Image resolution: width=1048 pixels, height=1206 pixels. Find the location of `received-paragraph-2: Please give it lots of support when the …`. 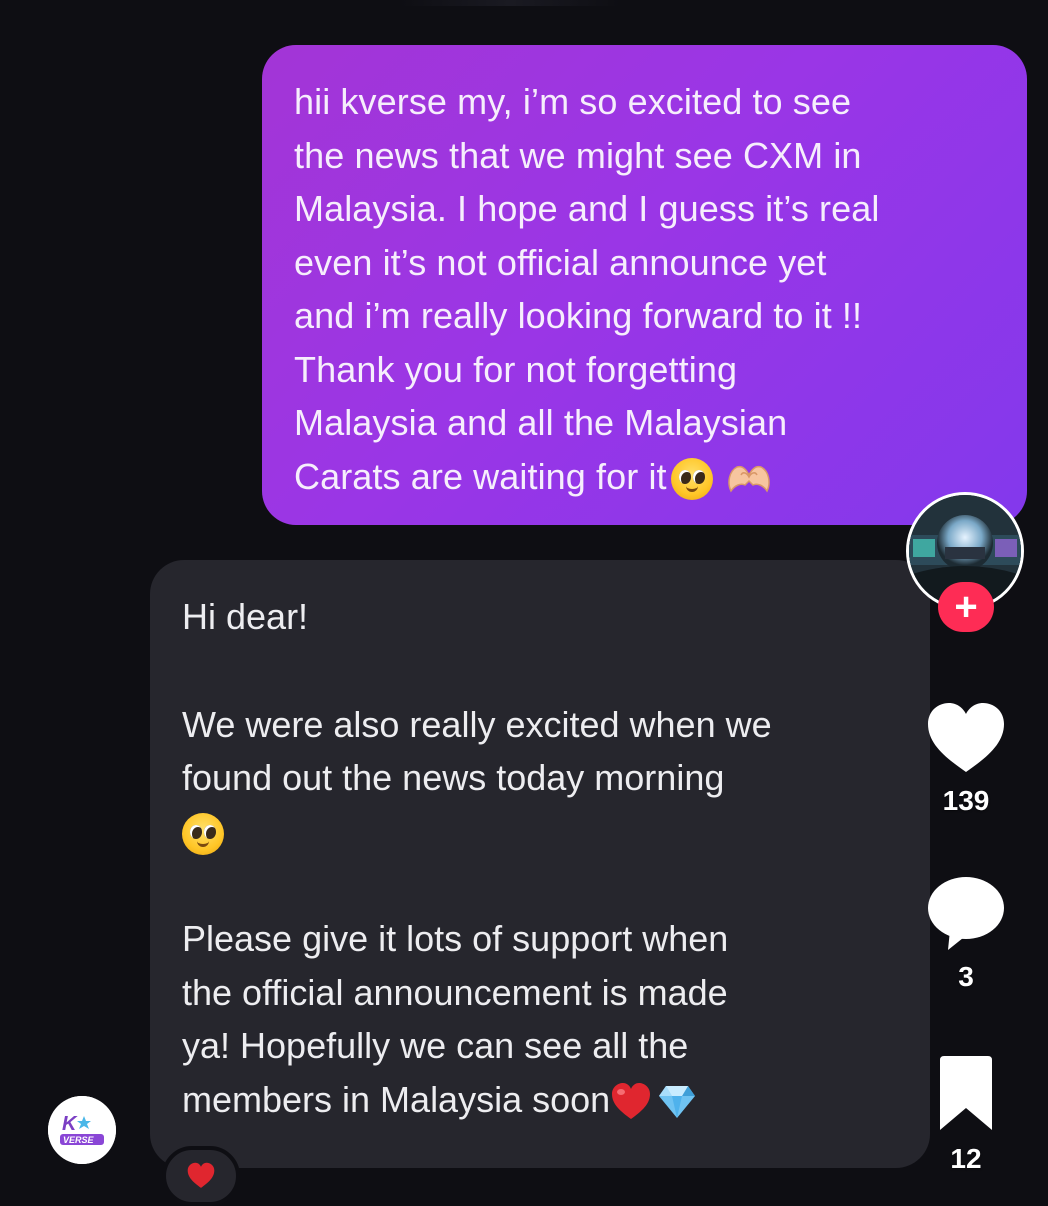

received-paragraph-2: Please give it lots of support when the … is located at coordinates (541, 1019).